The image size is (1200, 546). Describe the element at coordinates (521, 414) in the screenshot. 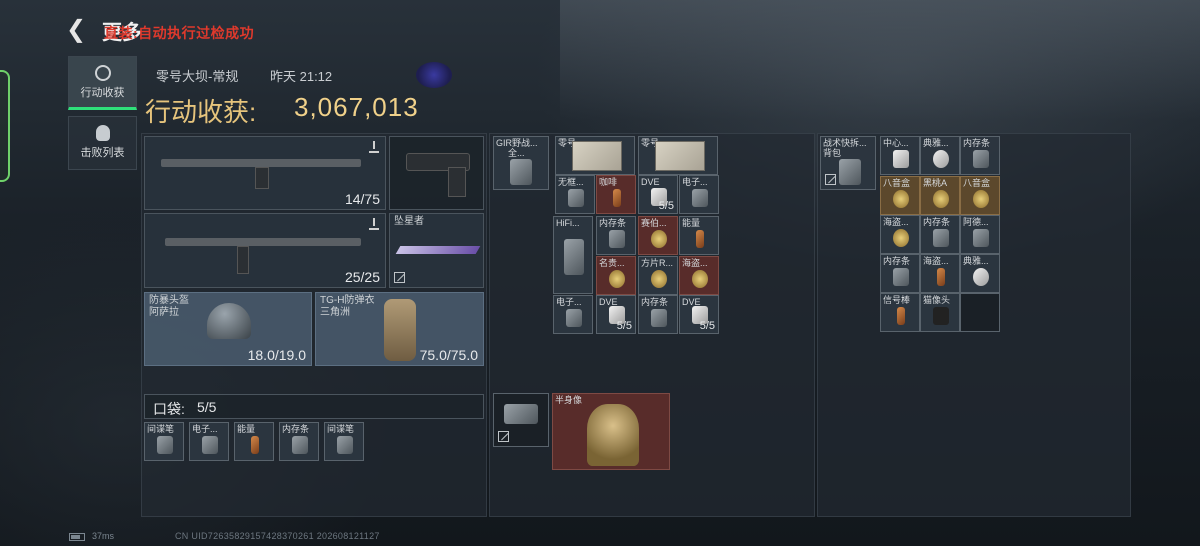

I see `case-icon` at that location.